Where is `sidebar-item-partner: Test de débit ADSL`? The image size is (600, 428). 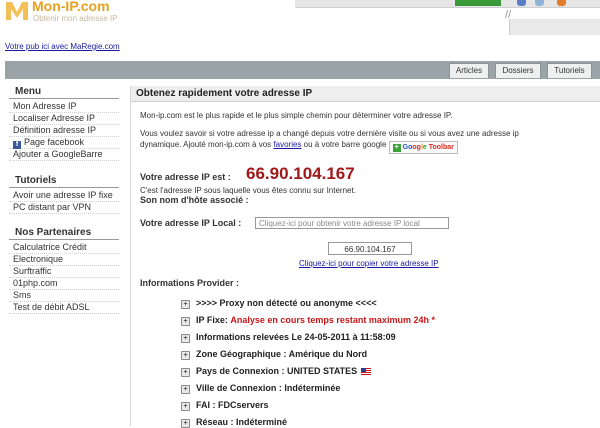 sidebar-item-partner: Test de débit ADSL is located at coordinates (64, 308).